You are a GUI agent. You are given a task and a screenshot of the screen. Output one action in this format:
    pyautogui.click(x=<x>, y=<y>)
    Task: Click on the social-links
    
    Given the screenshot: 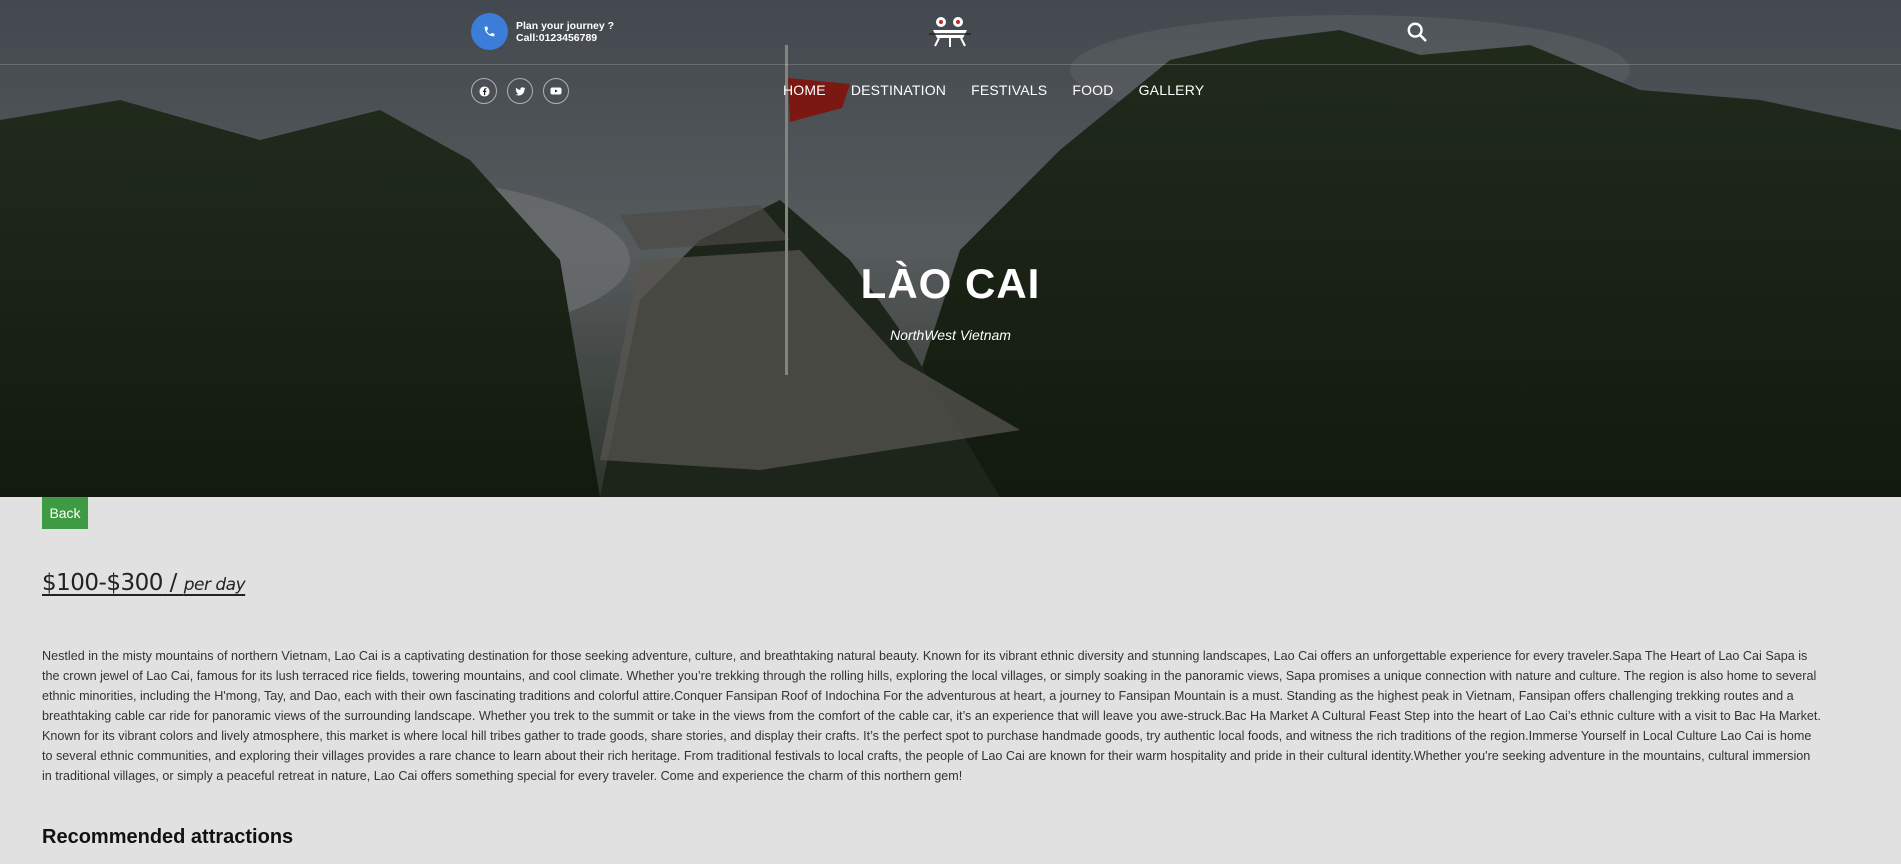 What is the action you would take?
    pyautogui.click(x=520, y=91)
    